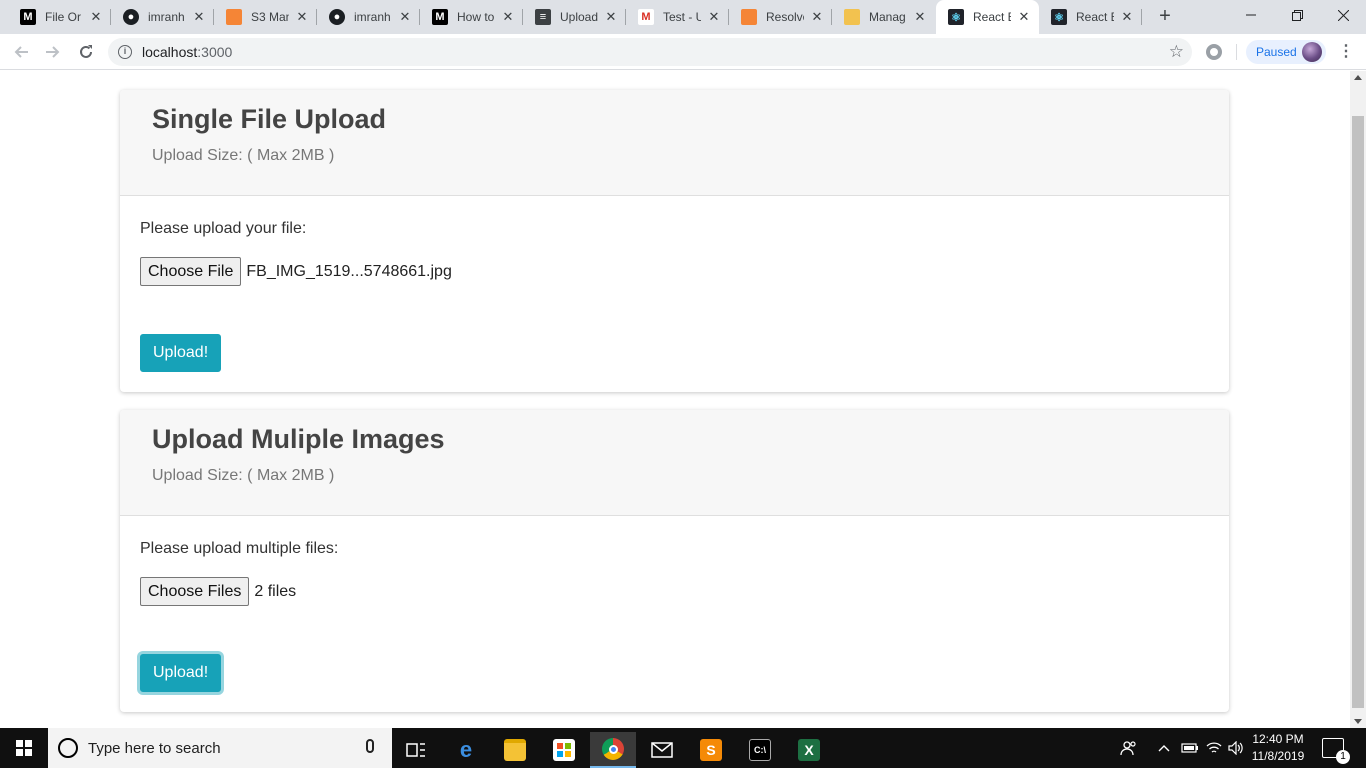 This screenshot has height=768, width=1366. I want to click on browser-tab: Manag ✕, so click(883, 17).